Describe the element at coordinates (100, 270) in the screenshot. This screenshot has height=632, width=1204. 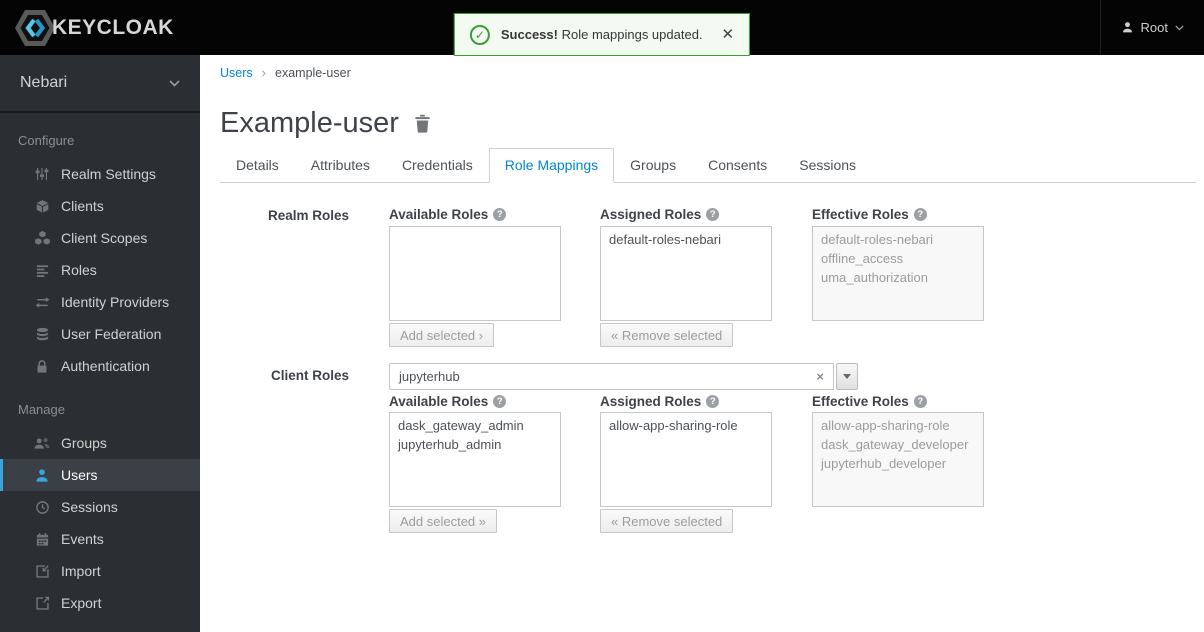
I see `sidebar-item-roles: Roles` at that location.